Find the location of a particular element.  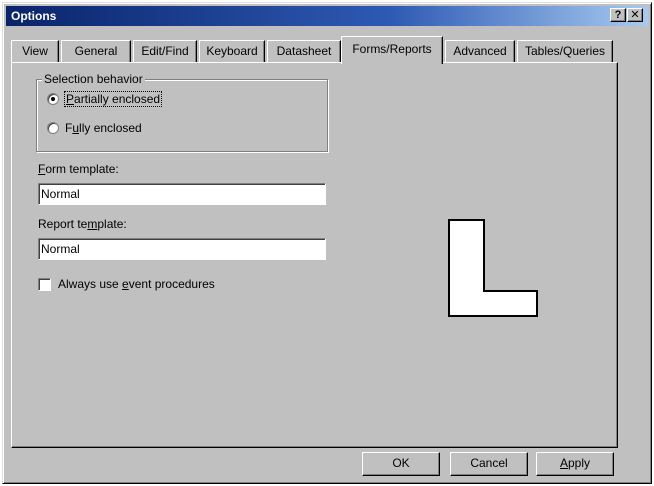

event-procedures-label: Always use event procedures is located at coordinates (136, 284).